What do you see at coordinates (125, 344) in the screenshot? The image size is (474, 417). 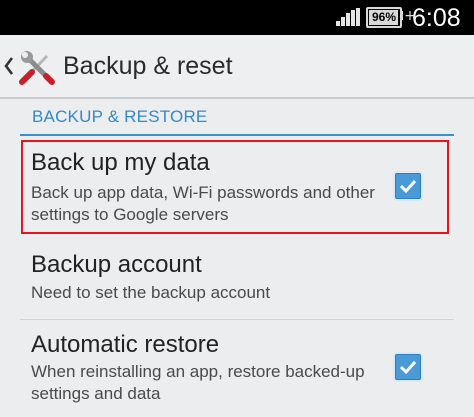 I see `pref-title: Automatic restore` at bounding box center [125, 344].